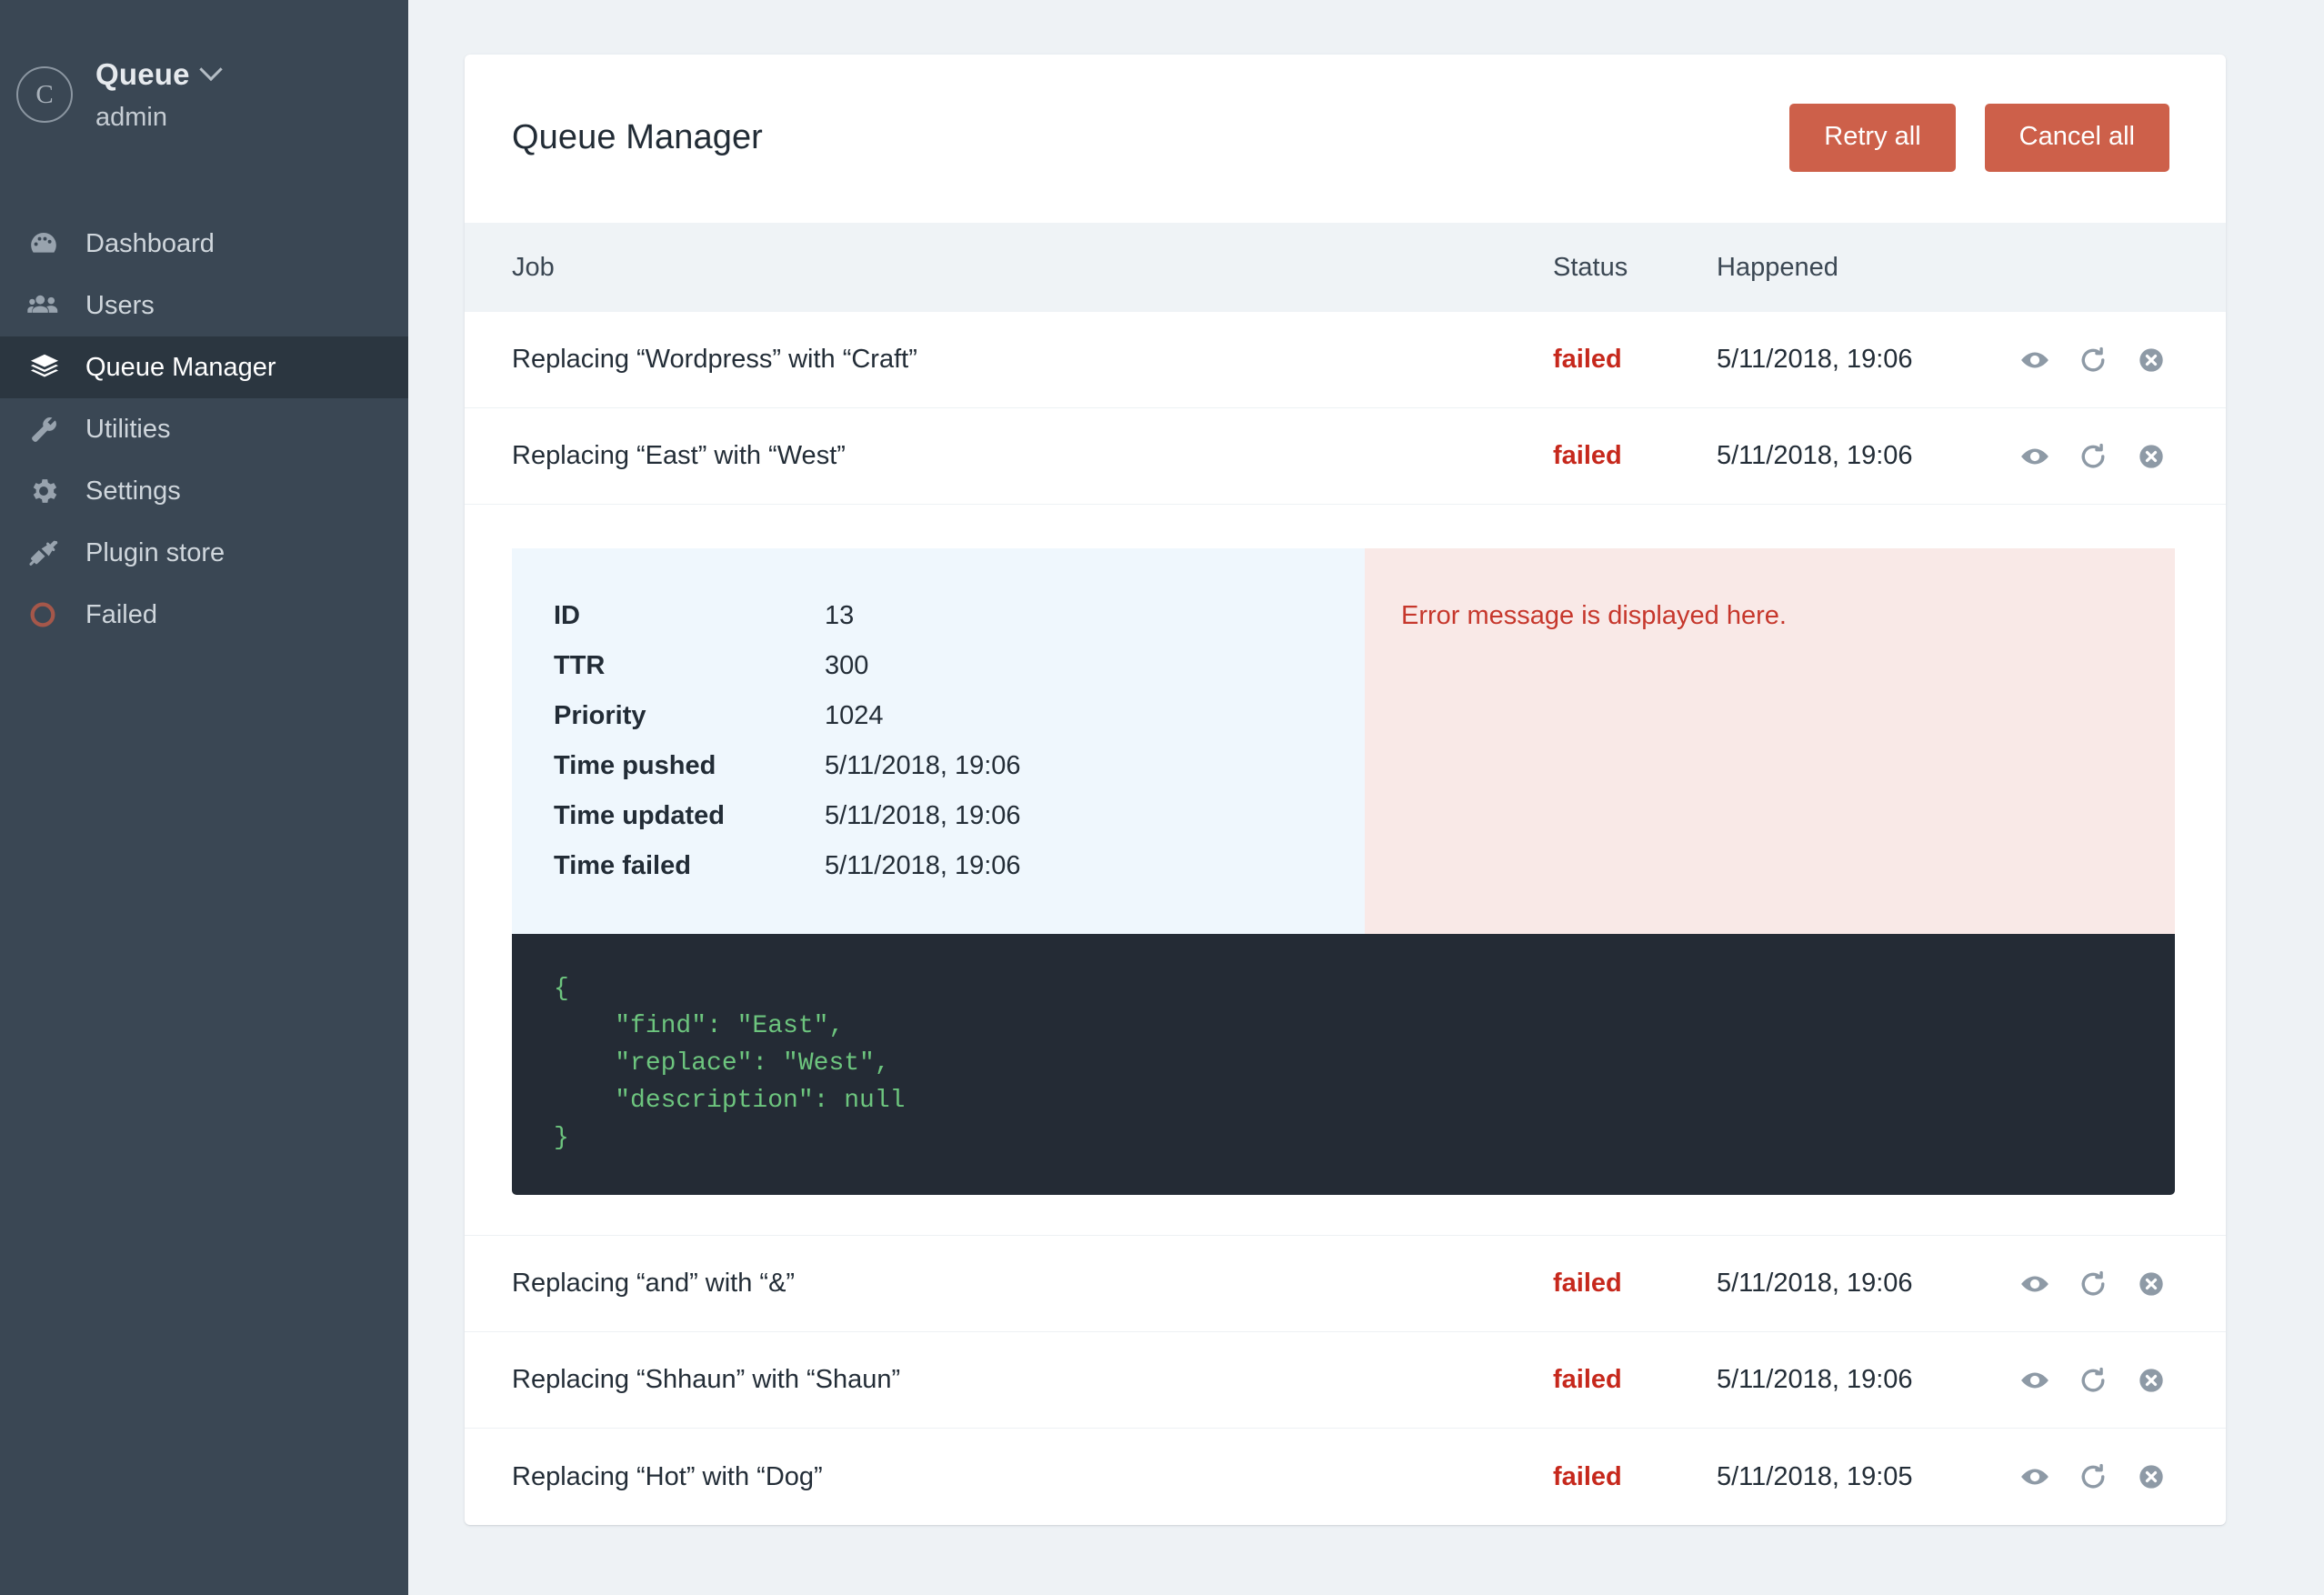  I want to click on column-header-status: Status, so click(1590, 267).